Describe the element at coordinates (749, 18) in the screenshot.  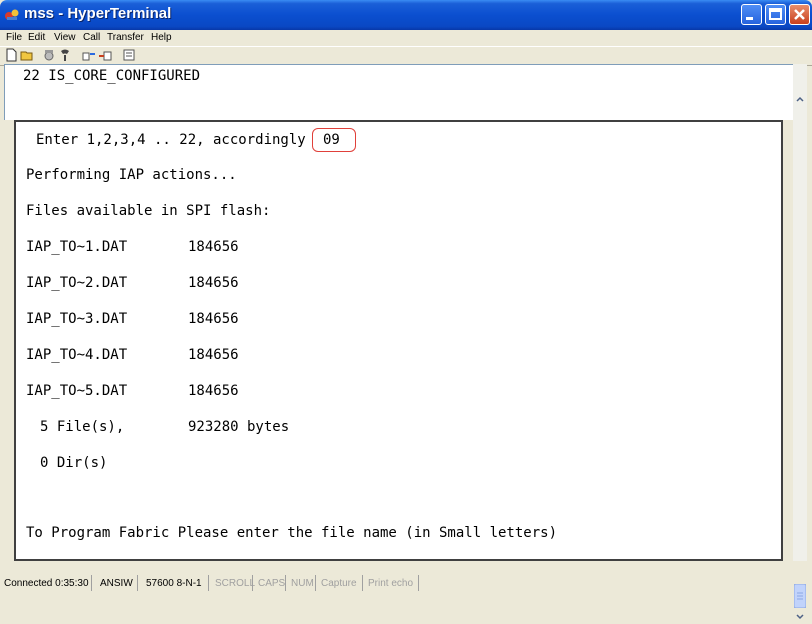
I see `minimize-icon` at that location.